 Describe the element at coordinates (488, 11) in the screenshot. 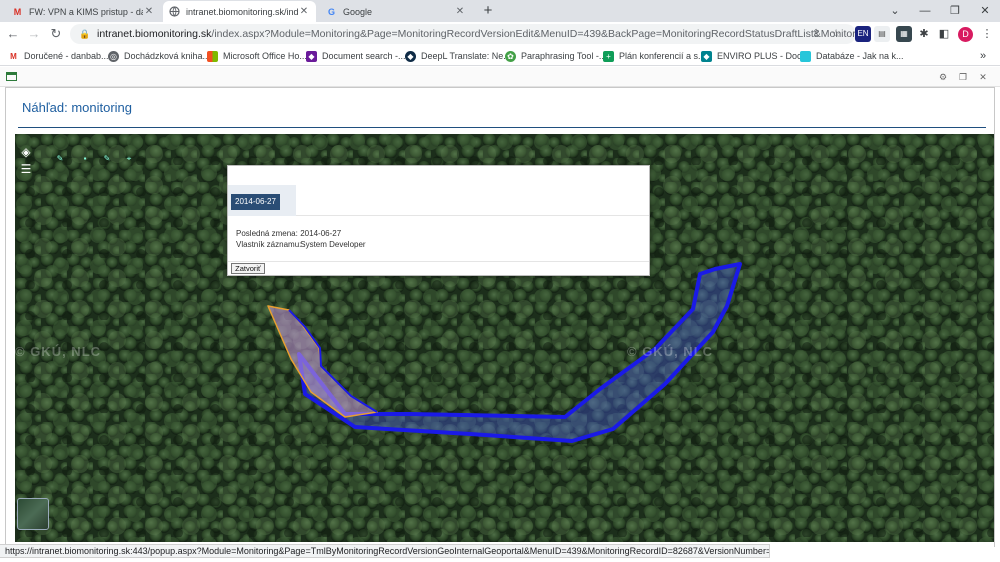

I see `new-tab-button: +` at that location.